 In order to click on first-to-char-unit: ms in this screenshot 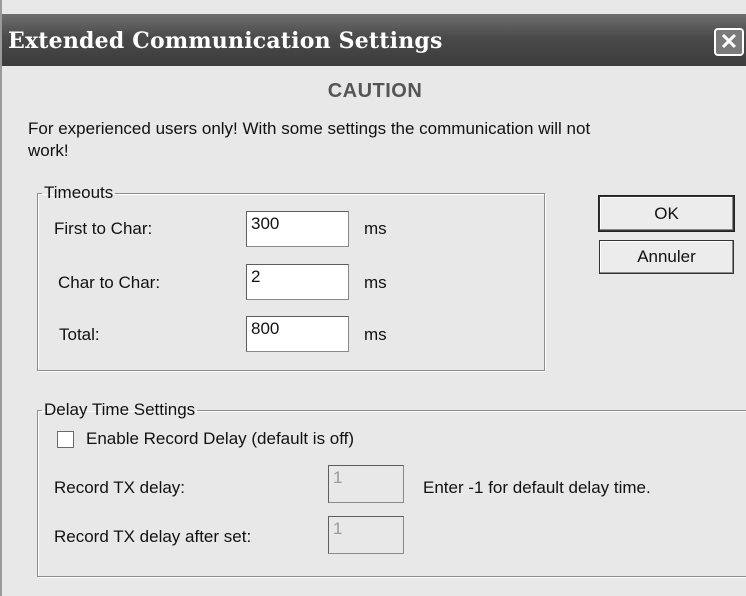, I will do `click(375, 228)`.